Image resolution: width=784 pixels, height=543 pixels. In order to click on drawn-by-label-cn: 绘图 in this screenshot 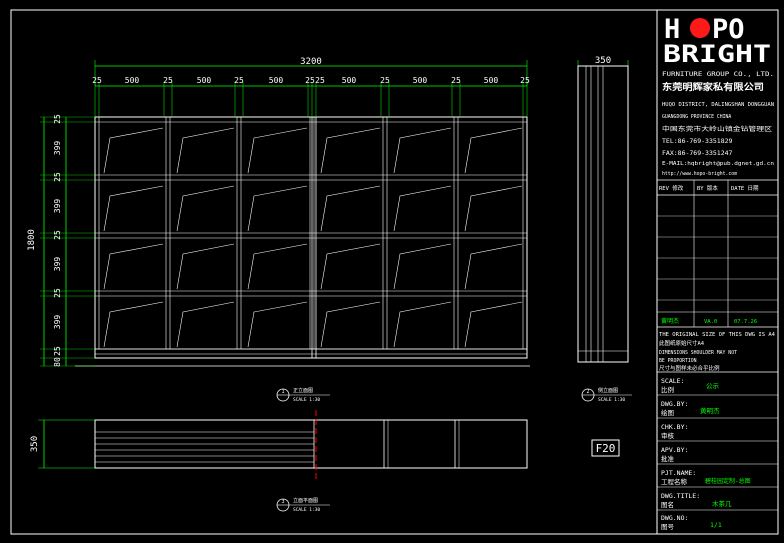, I will do `click(667, 412)`.